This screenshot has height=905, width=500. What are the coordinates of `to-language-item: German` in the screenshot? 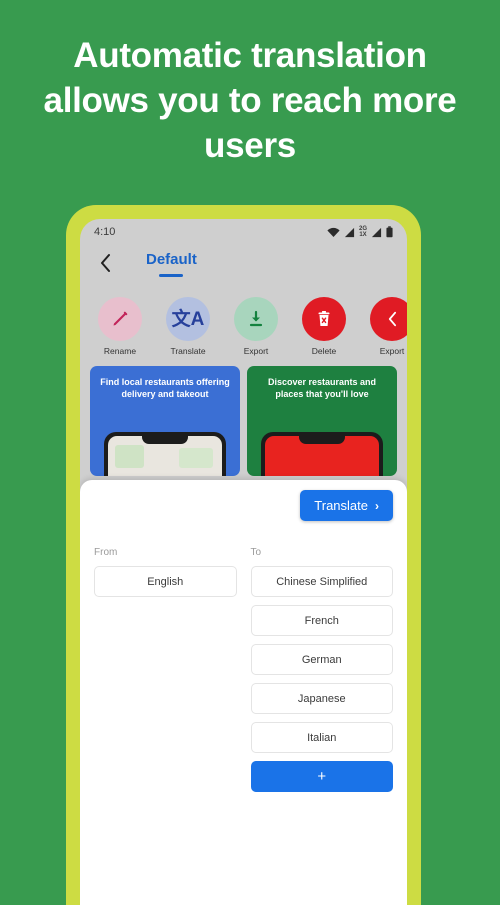 It's located at (321, 659).